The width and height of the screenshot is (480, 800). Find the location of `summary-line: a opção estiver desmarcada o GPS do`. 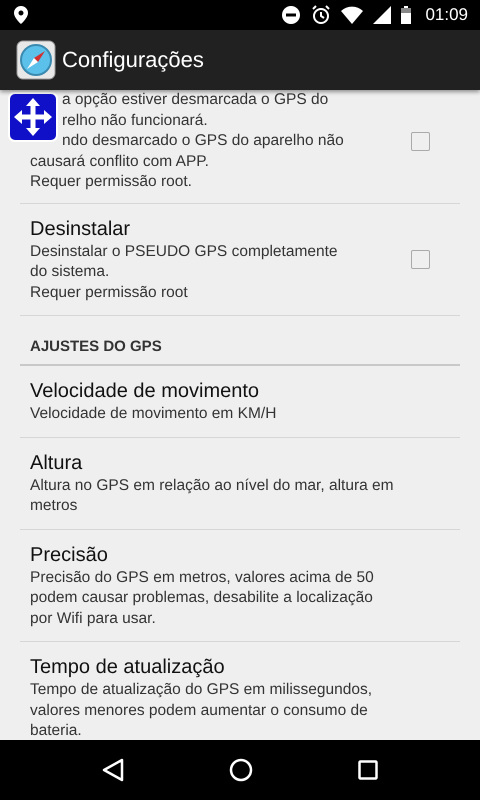

summary-line: a opção estiver desmarcada o GPS do is located at coordinates (195, 100).